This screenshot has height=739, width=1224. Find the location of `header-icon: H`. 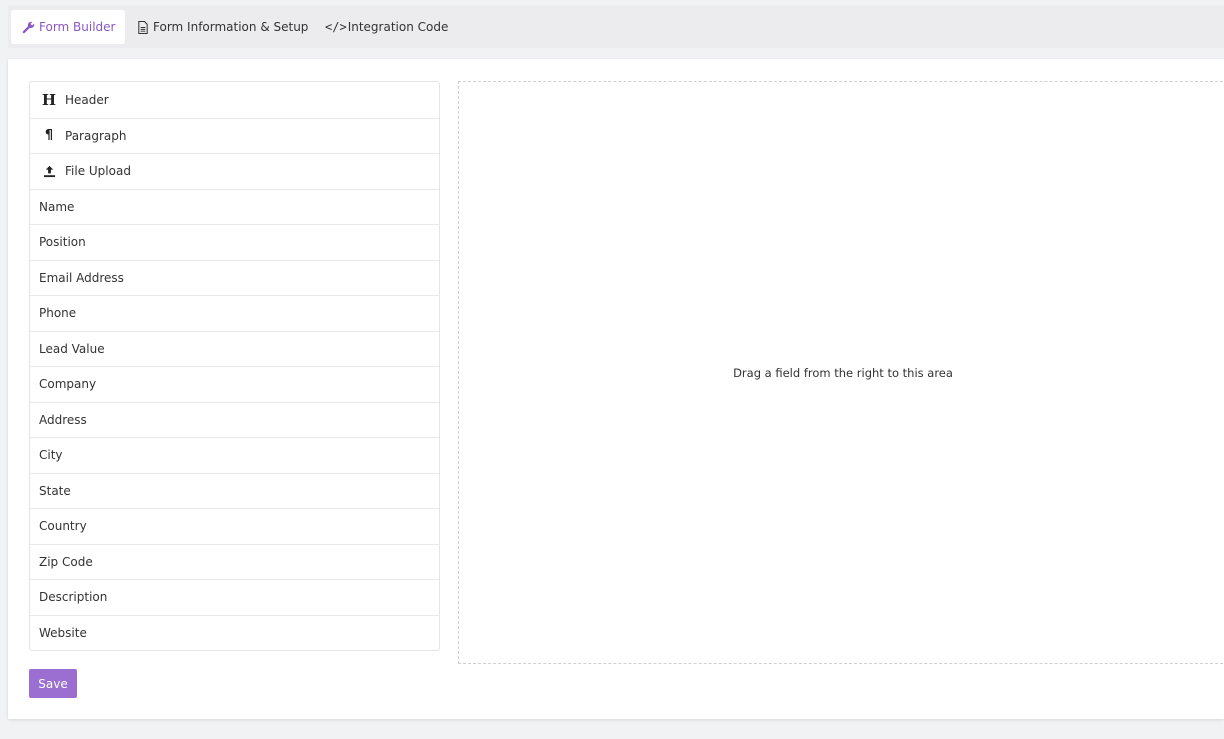

header-icon: H is located at coordinates (49, 99).